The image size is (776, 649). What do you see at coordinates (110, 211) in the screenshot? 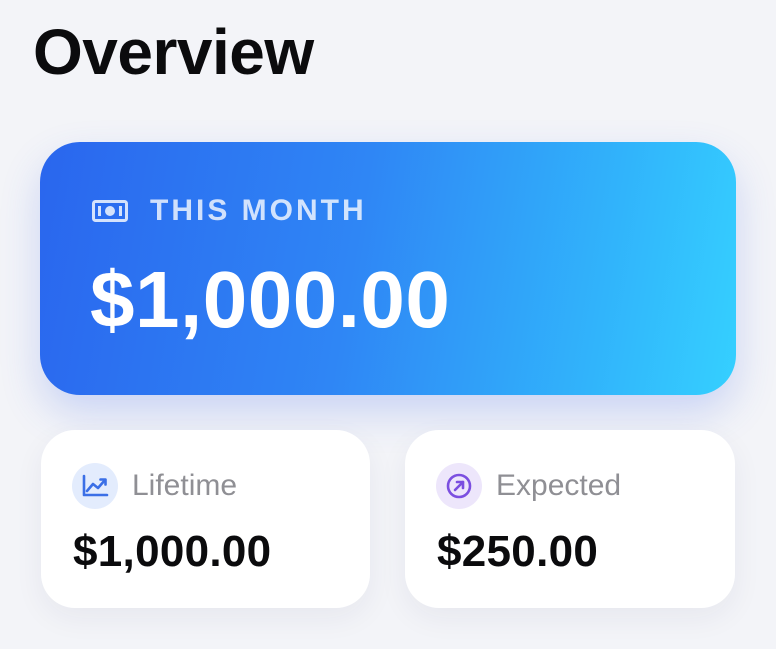
I see `money-icon` at bounding box center [110, 211].